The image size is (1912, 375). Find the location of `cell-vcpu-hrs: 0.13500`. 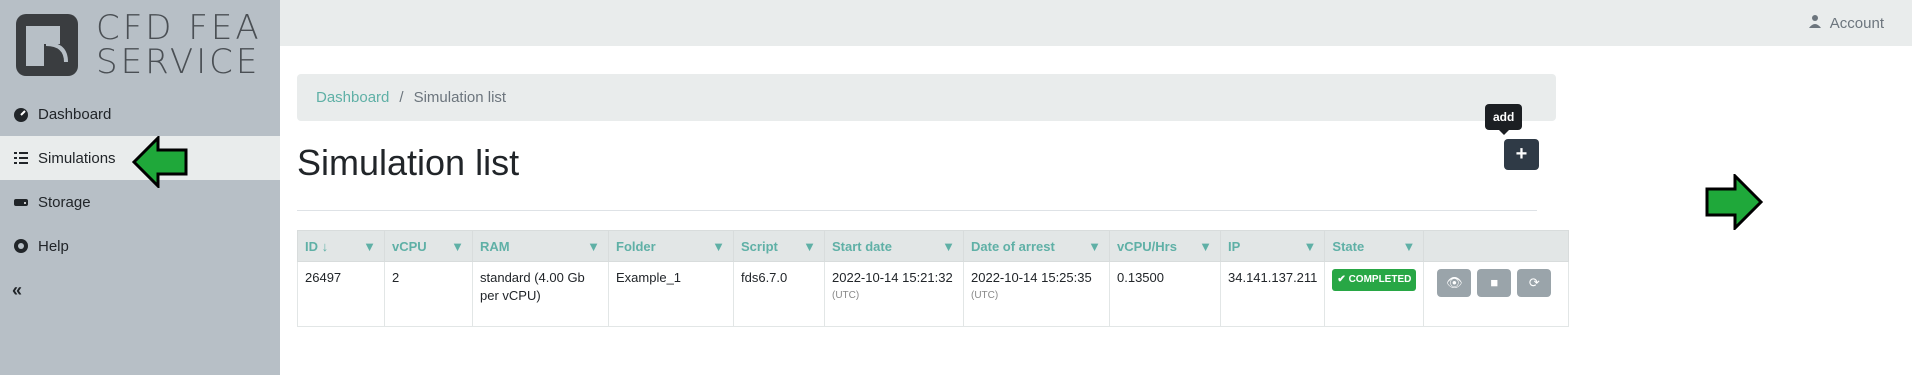

cell-vcpu-hrs: 0.13500 is located at coordinates (1165, 294).